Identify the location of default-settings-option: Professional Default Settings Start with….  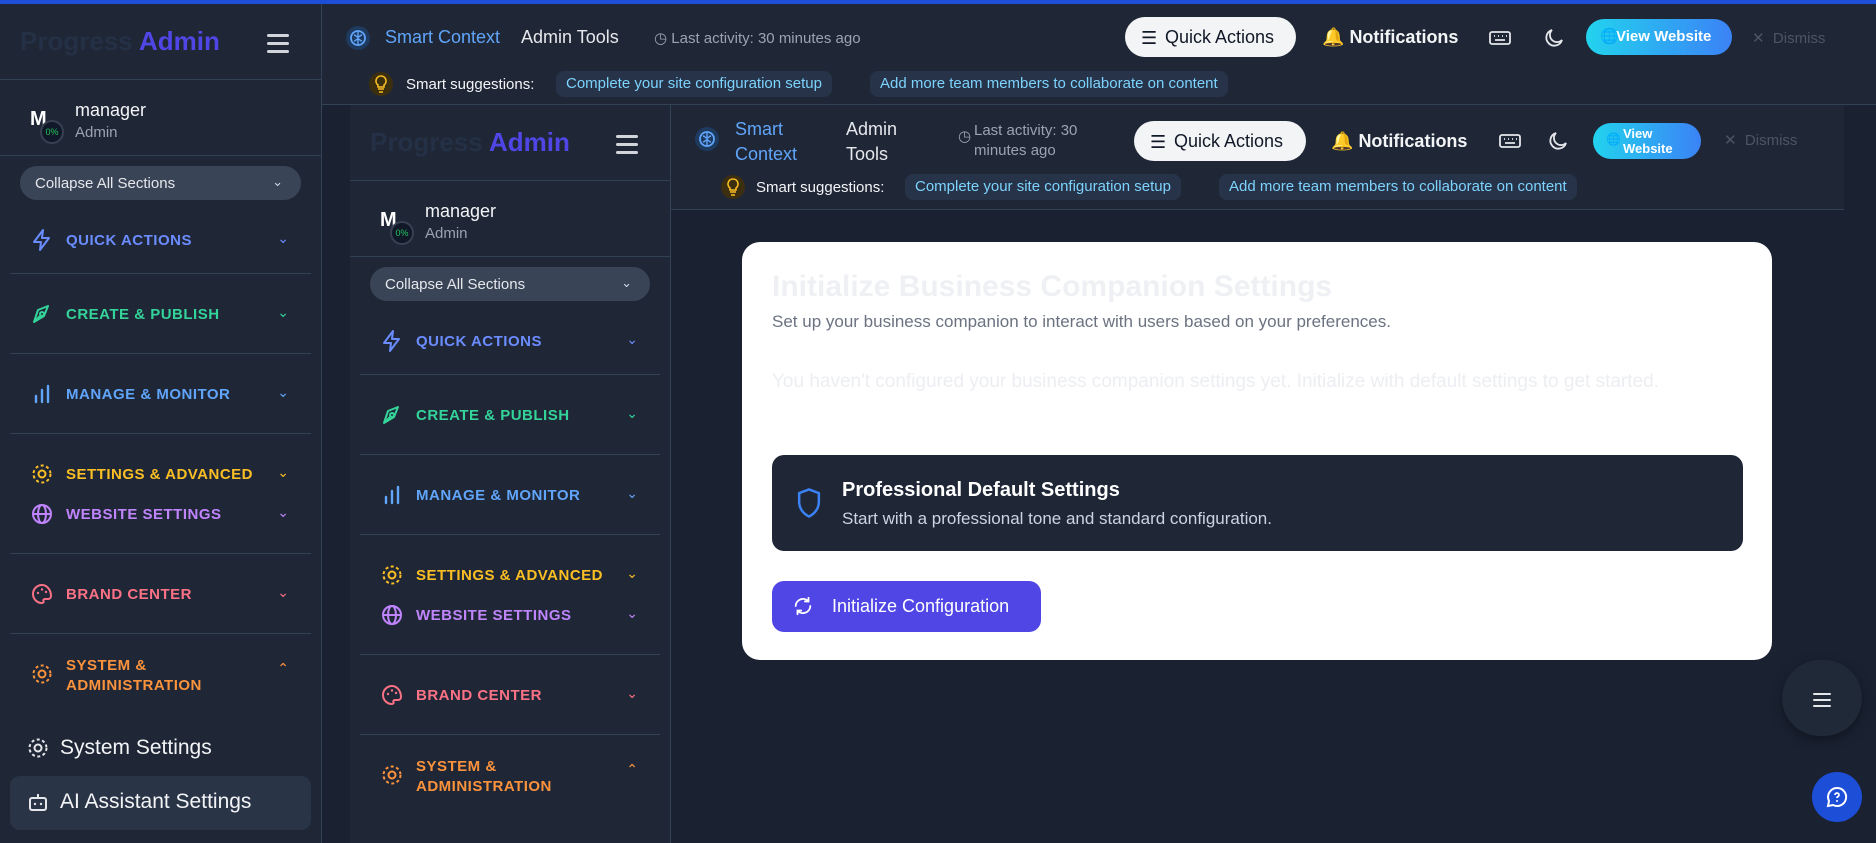
(1257, 503).